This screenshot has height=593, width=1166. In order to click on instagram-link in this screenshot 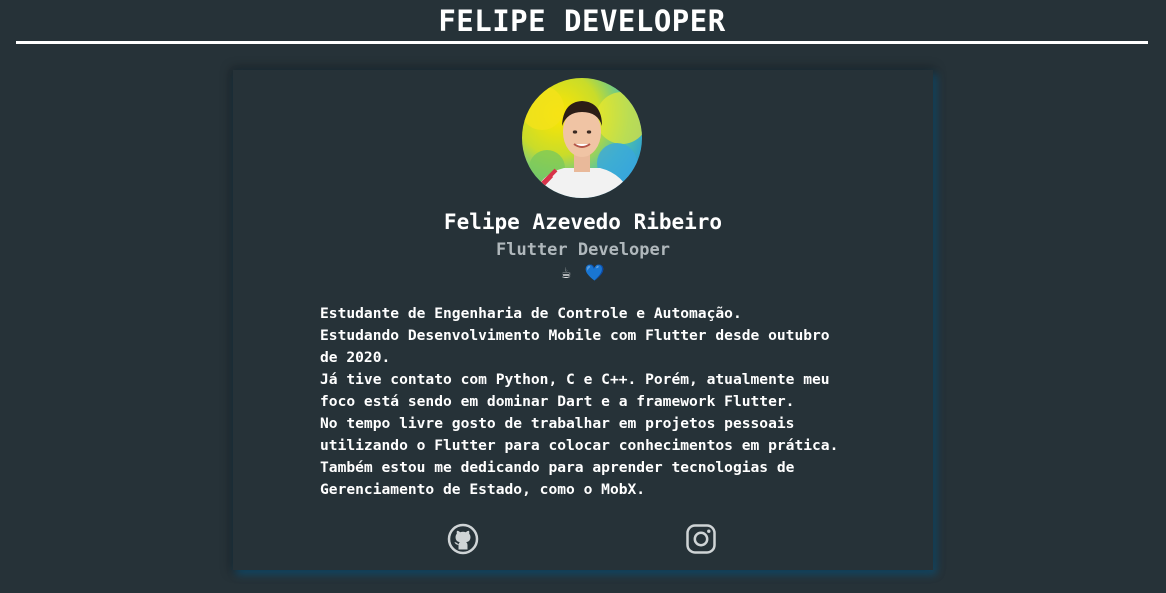, I will do `click(701, 539)`.